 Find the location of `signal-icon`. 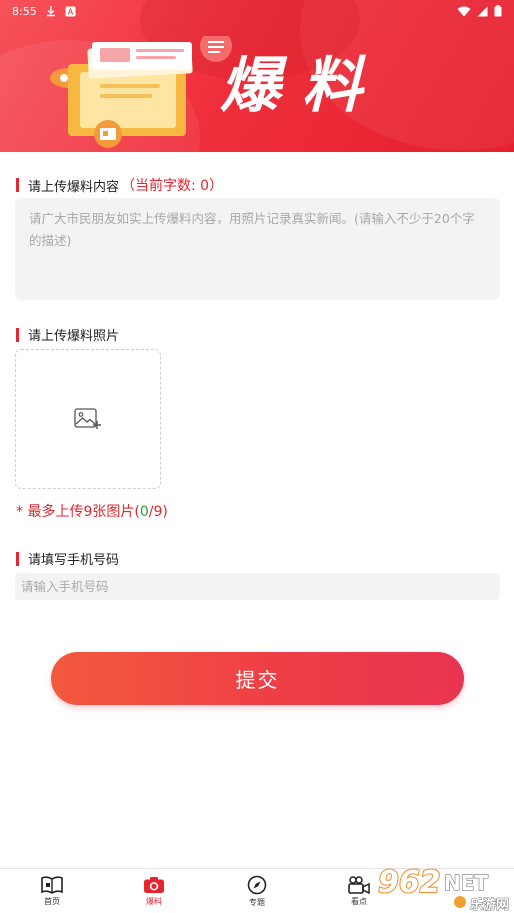

signal-icon is located at coordinates (482, 11).